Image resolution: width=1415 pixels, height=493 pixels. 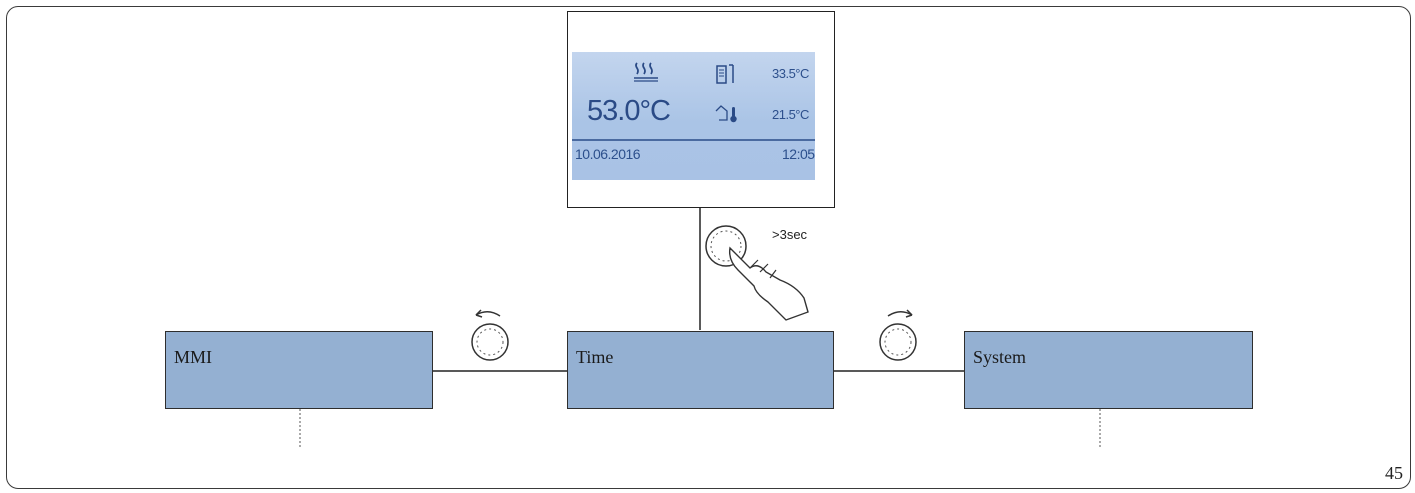 What do you see at coordinates (490, 335) in the screenshot?
I see `rotate-counterclockwise-icon` at bounding box center [490, 335].